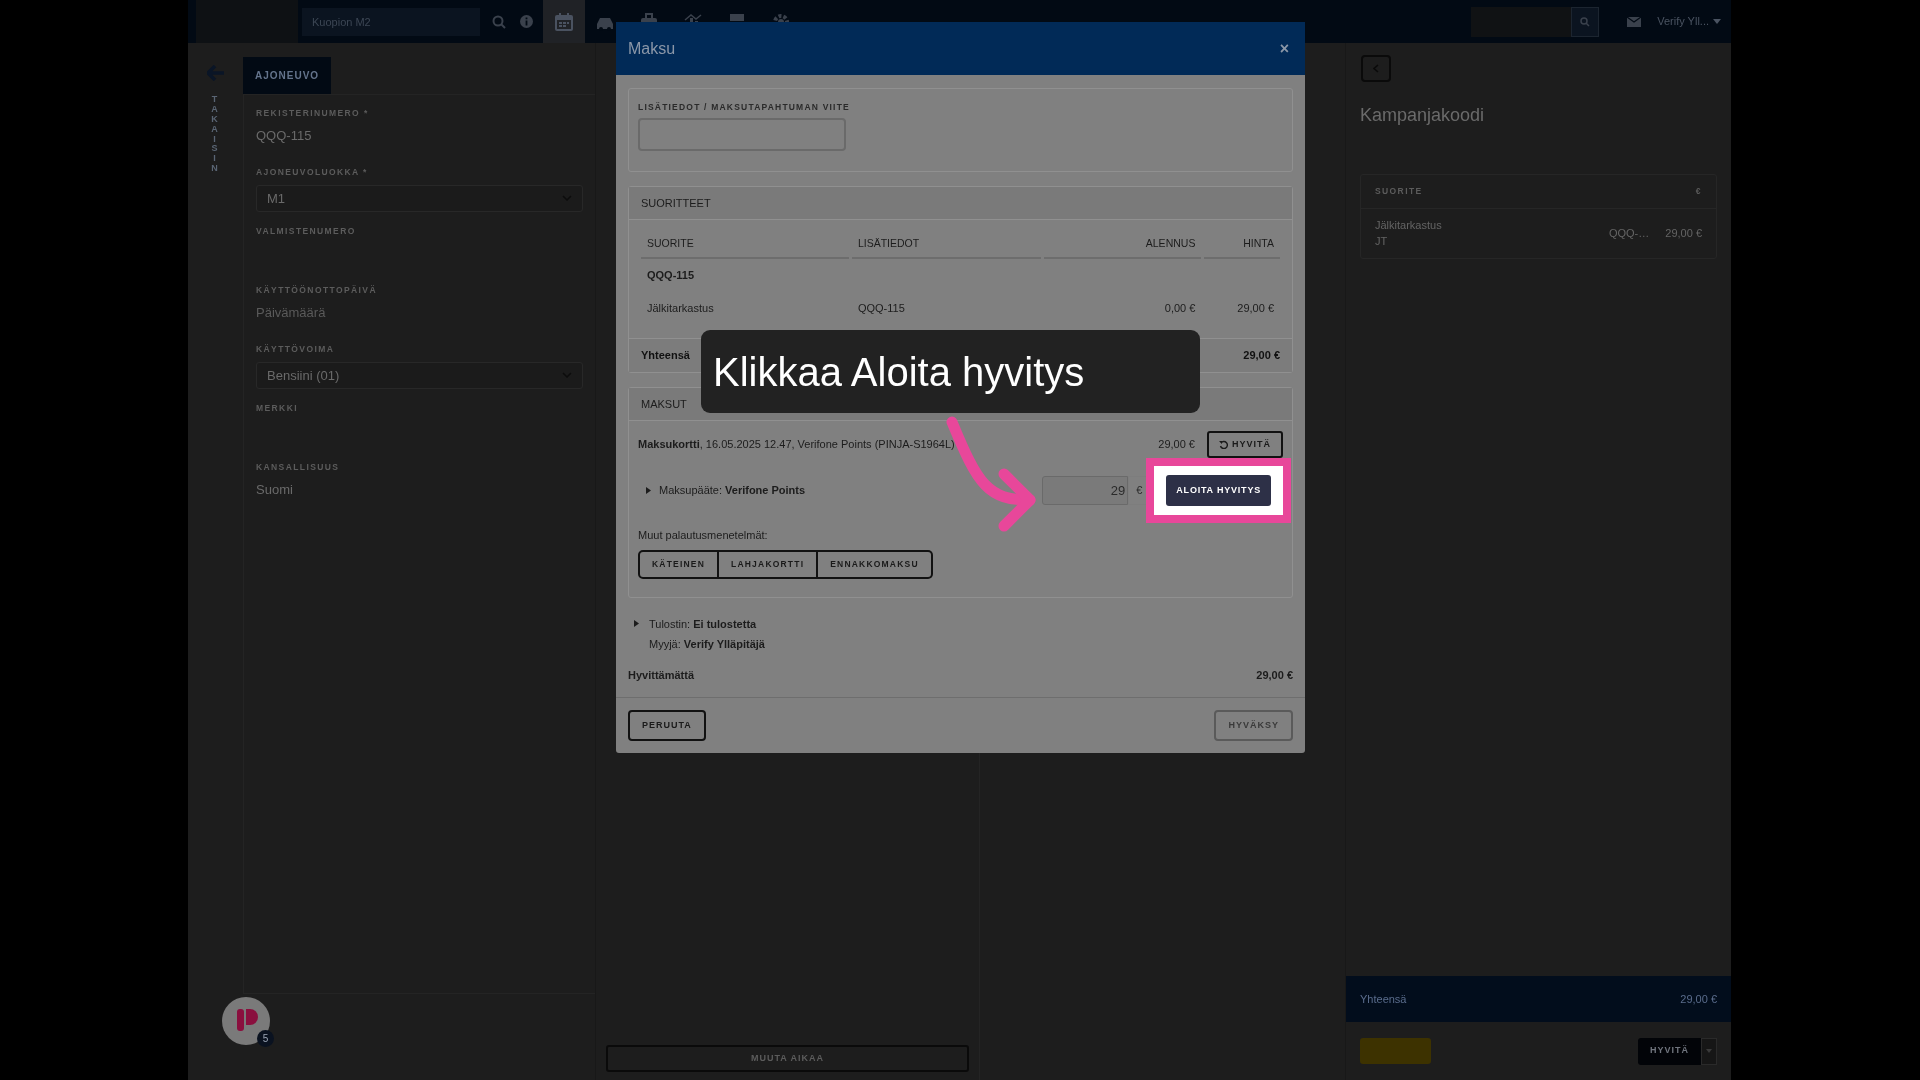 This screenshot has width=1920, height=1080. What do you see at coordinates (1284, 48) in the screenshot?
I see `close-button: ×` at bounding box center [1284, 48].